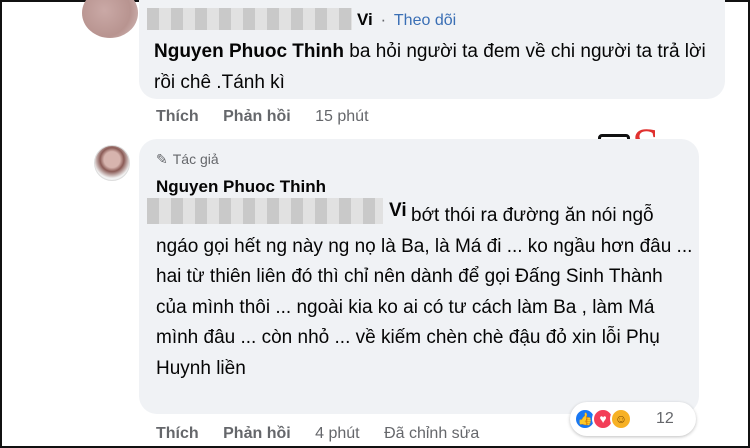  What do you see at coordinates (249, 51) in the screenshot?
I see `mention-author: Nguyen Phuoc Thinh` at bounding box center [249, 51].